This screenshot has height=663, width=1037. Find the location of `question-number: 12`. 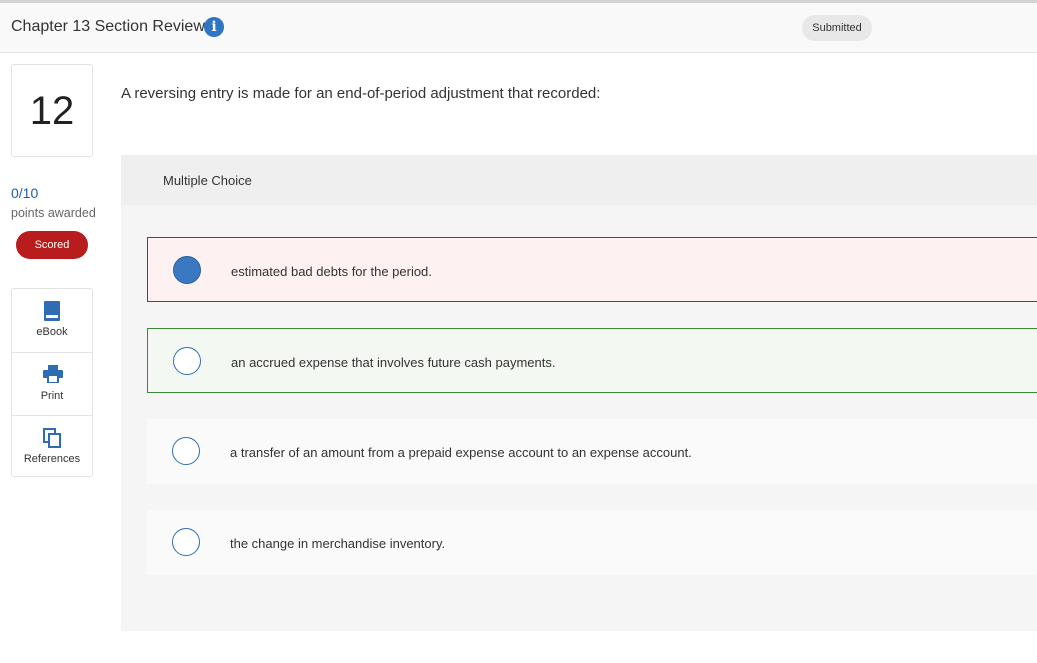

question-number: 12 is located at coordinates (52, 111).